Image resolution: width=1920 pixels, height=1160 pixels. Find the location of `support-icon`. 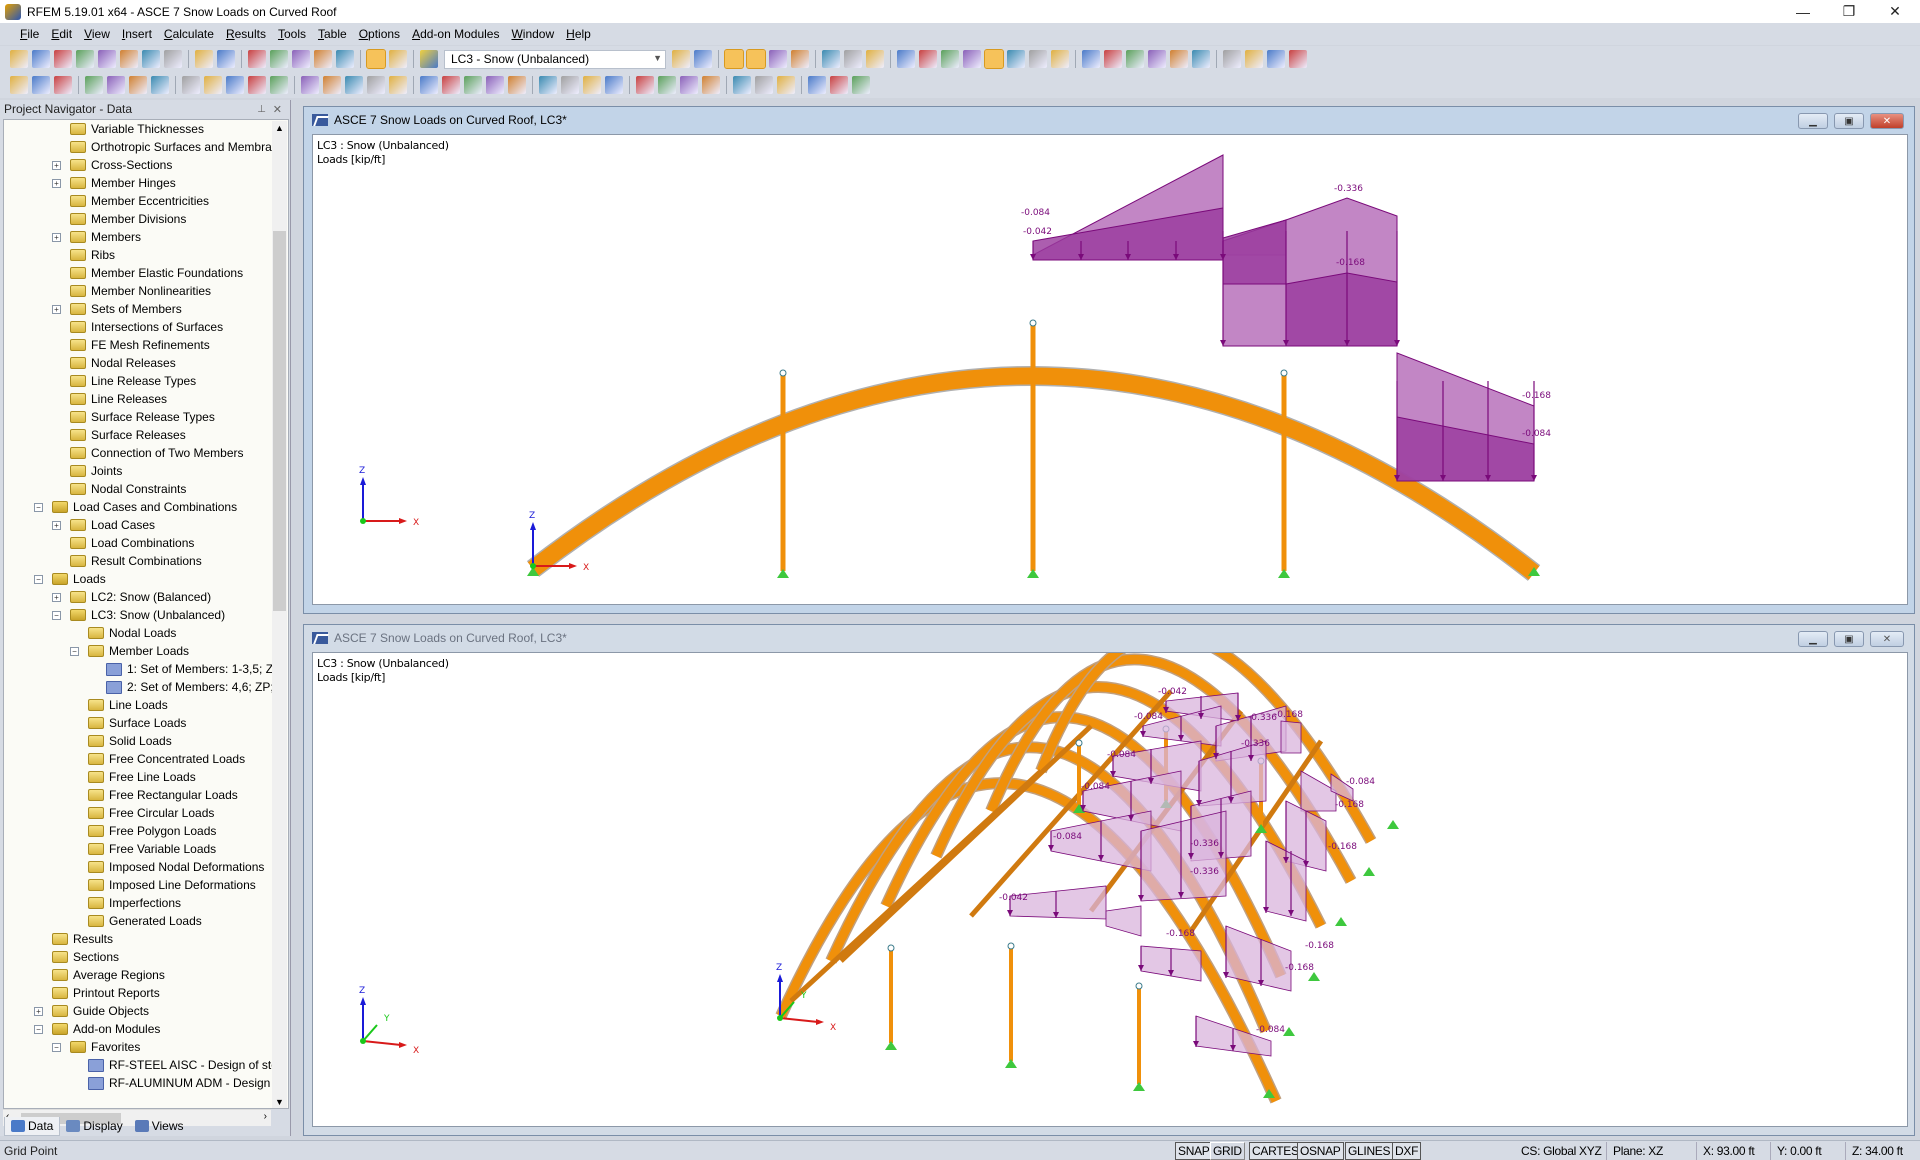

support-icon is located at coordinates (94, 85).